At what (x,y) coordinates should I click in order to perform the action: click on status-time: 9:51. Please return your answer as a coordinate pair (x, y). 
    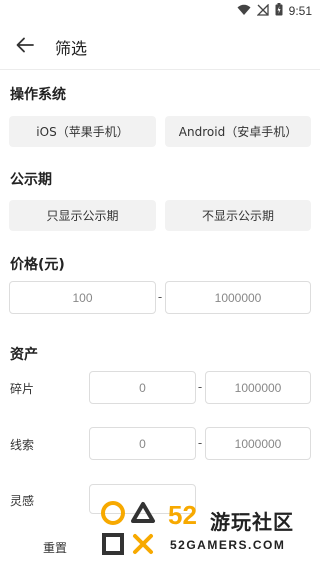
    Looking at the image, I should click on (300, 11).